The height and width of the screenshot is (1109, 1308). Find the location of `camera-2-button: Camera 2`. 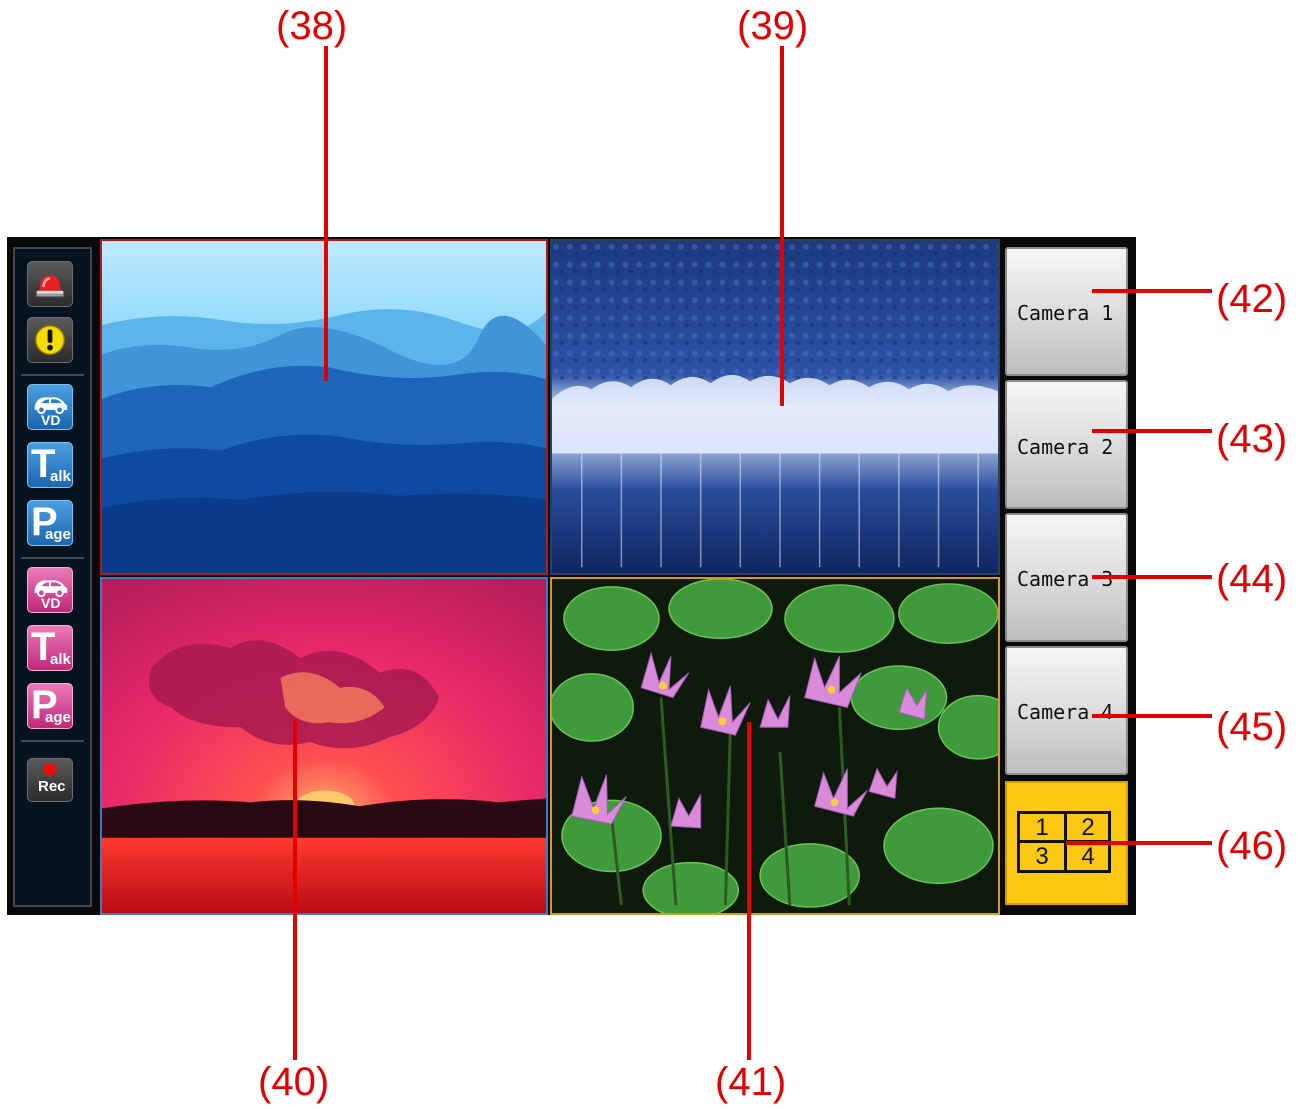

camera-2-button: Camera 2 is located at coordinates (1066, 444).